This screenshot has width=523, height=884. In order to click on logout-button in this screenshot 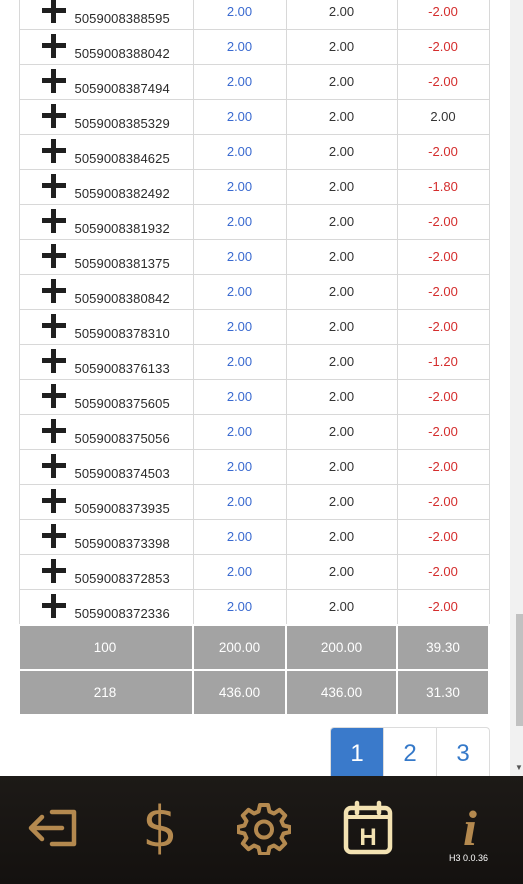, I will do `click(52, 828)`.